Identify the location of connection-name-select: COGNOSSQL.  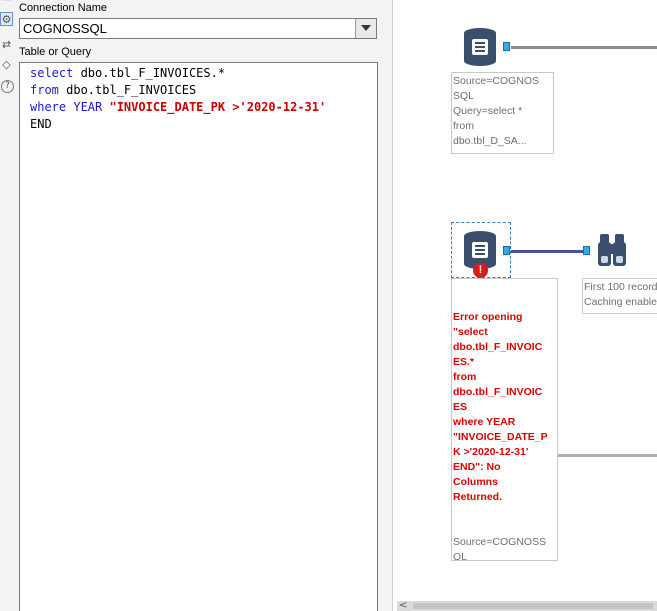
(198, 28).